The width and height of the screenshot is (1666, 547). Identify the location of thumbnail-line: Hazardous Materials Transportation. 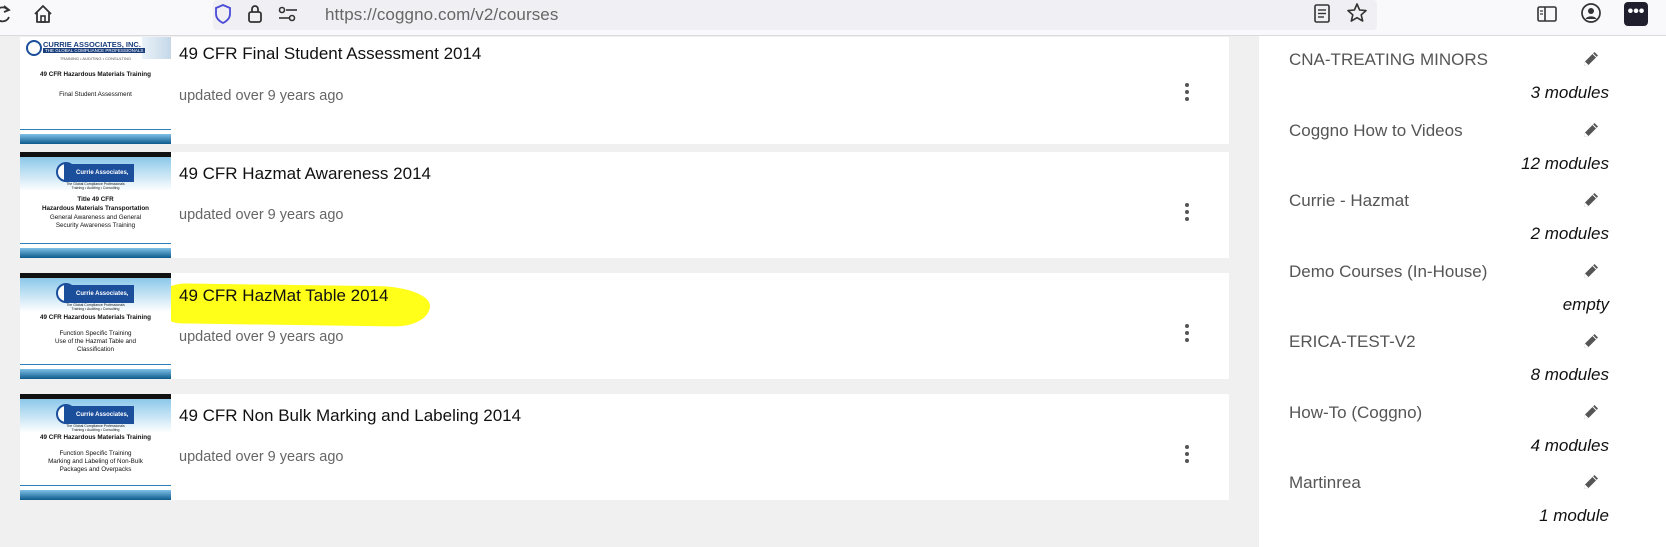
(95, 208).